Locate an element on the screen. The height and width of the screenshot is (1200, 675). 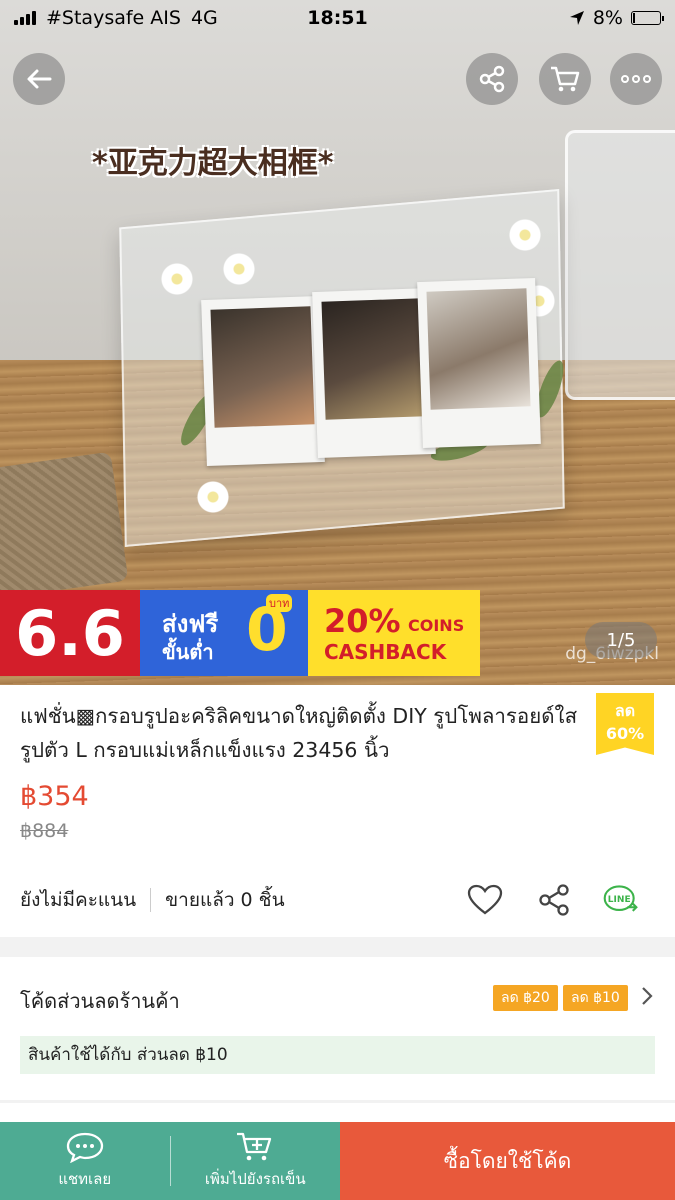
add-to-cart-button: เพิ่มไปยังรถเข็น is located at coordinates (256, 1161).